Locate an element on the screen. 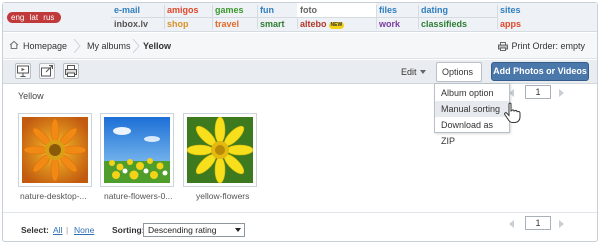 The width and height of the screenshot is (600, 244). sorting-value: Descending rating is located at coordinates (182, 230).